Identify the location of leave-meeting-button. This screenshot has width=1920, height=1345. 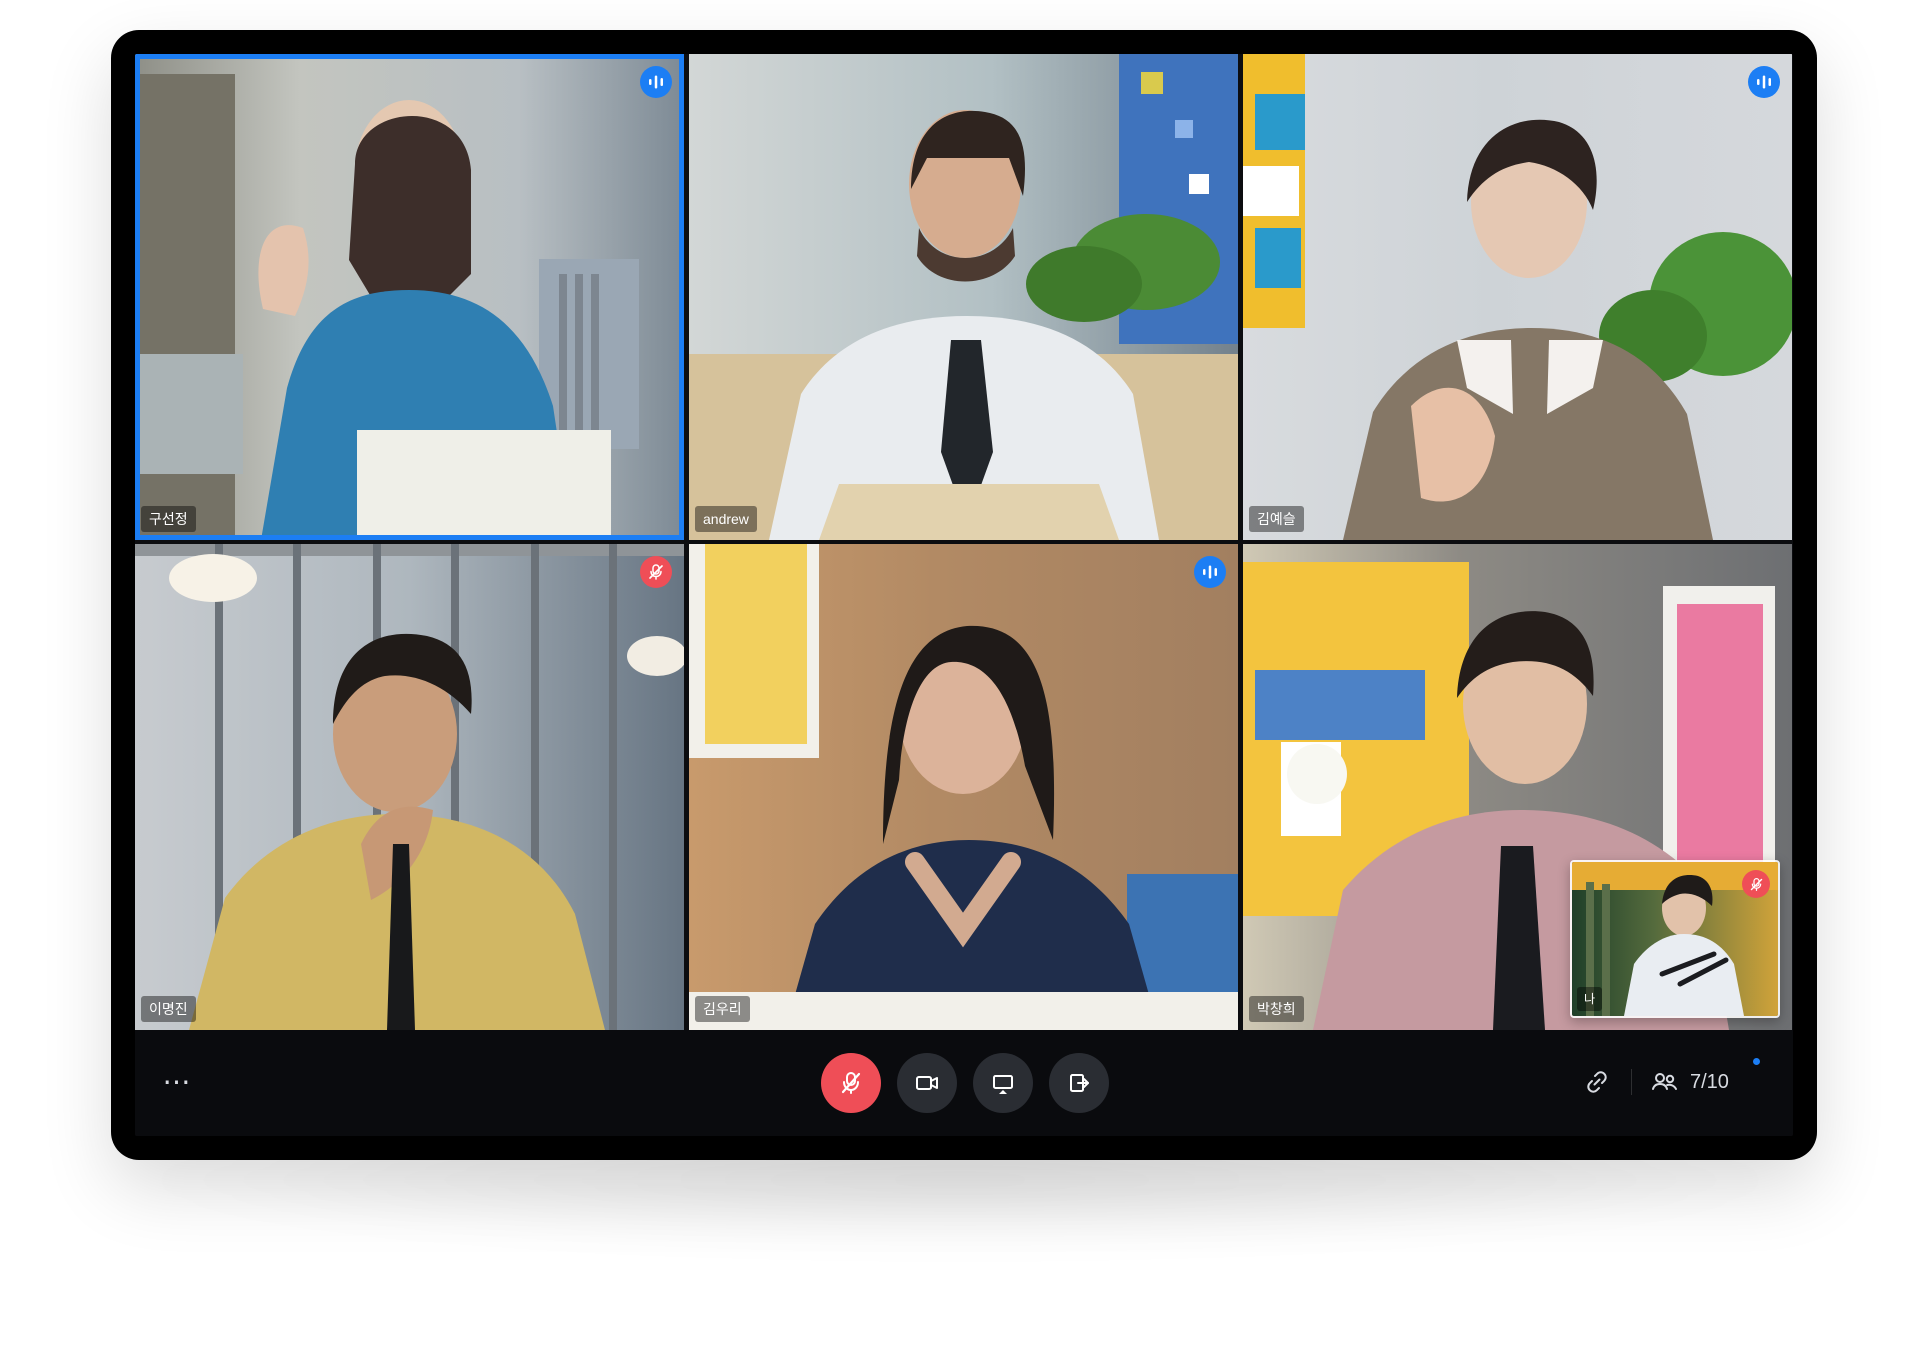
(1079, 1083).